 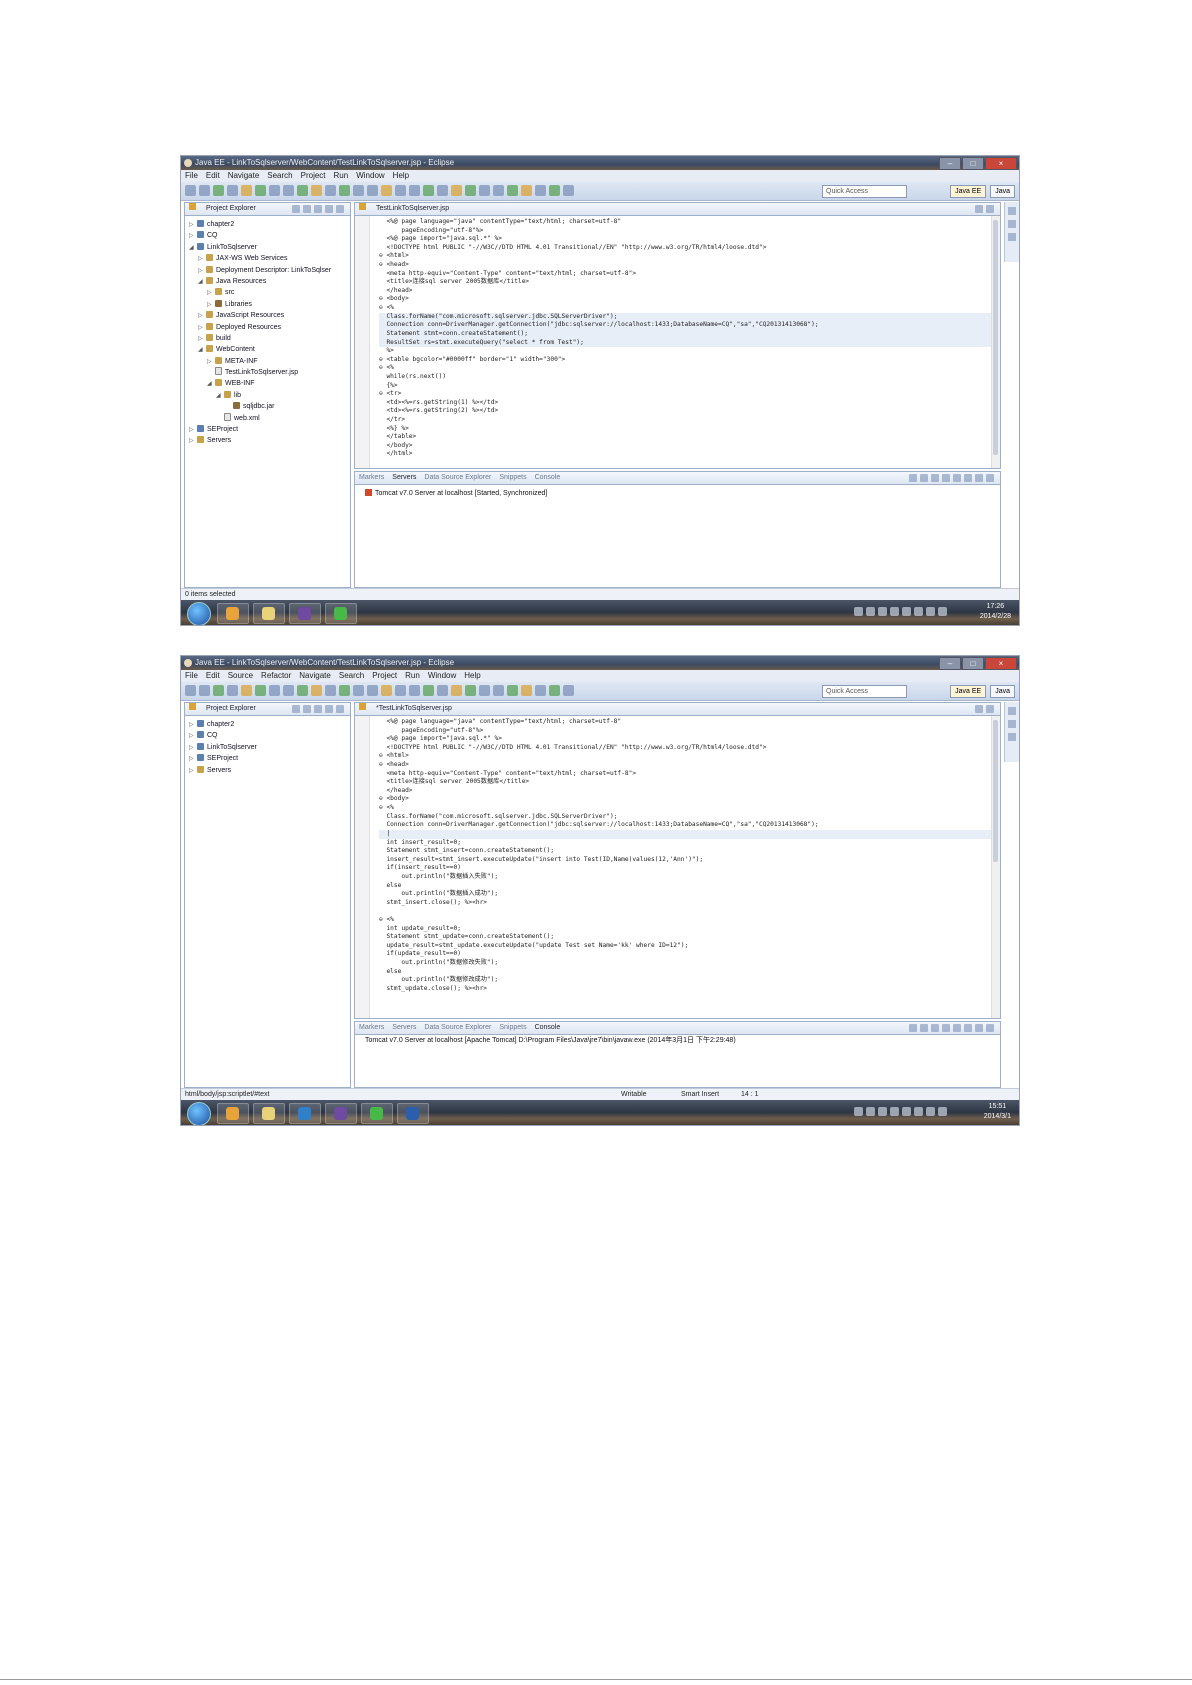 I want to click on tree-node-servers: ▷ Servers, so click(x=267, y=770).